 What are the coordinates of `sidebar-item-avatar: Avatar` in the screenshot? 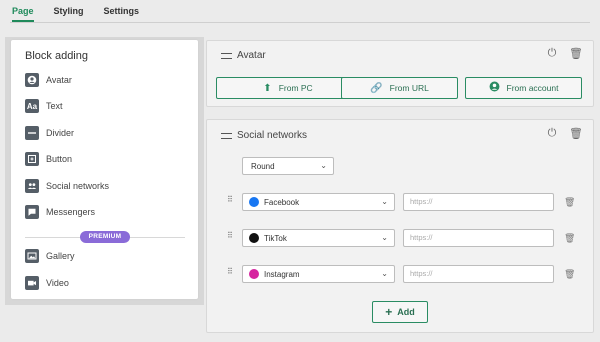 It's located at (48, 80).